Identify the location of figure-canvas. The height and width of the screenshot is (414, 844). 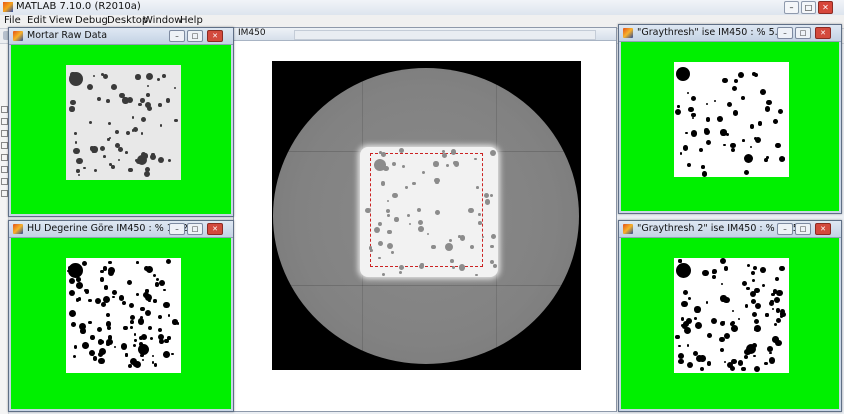
(121, 323).